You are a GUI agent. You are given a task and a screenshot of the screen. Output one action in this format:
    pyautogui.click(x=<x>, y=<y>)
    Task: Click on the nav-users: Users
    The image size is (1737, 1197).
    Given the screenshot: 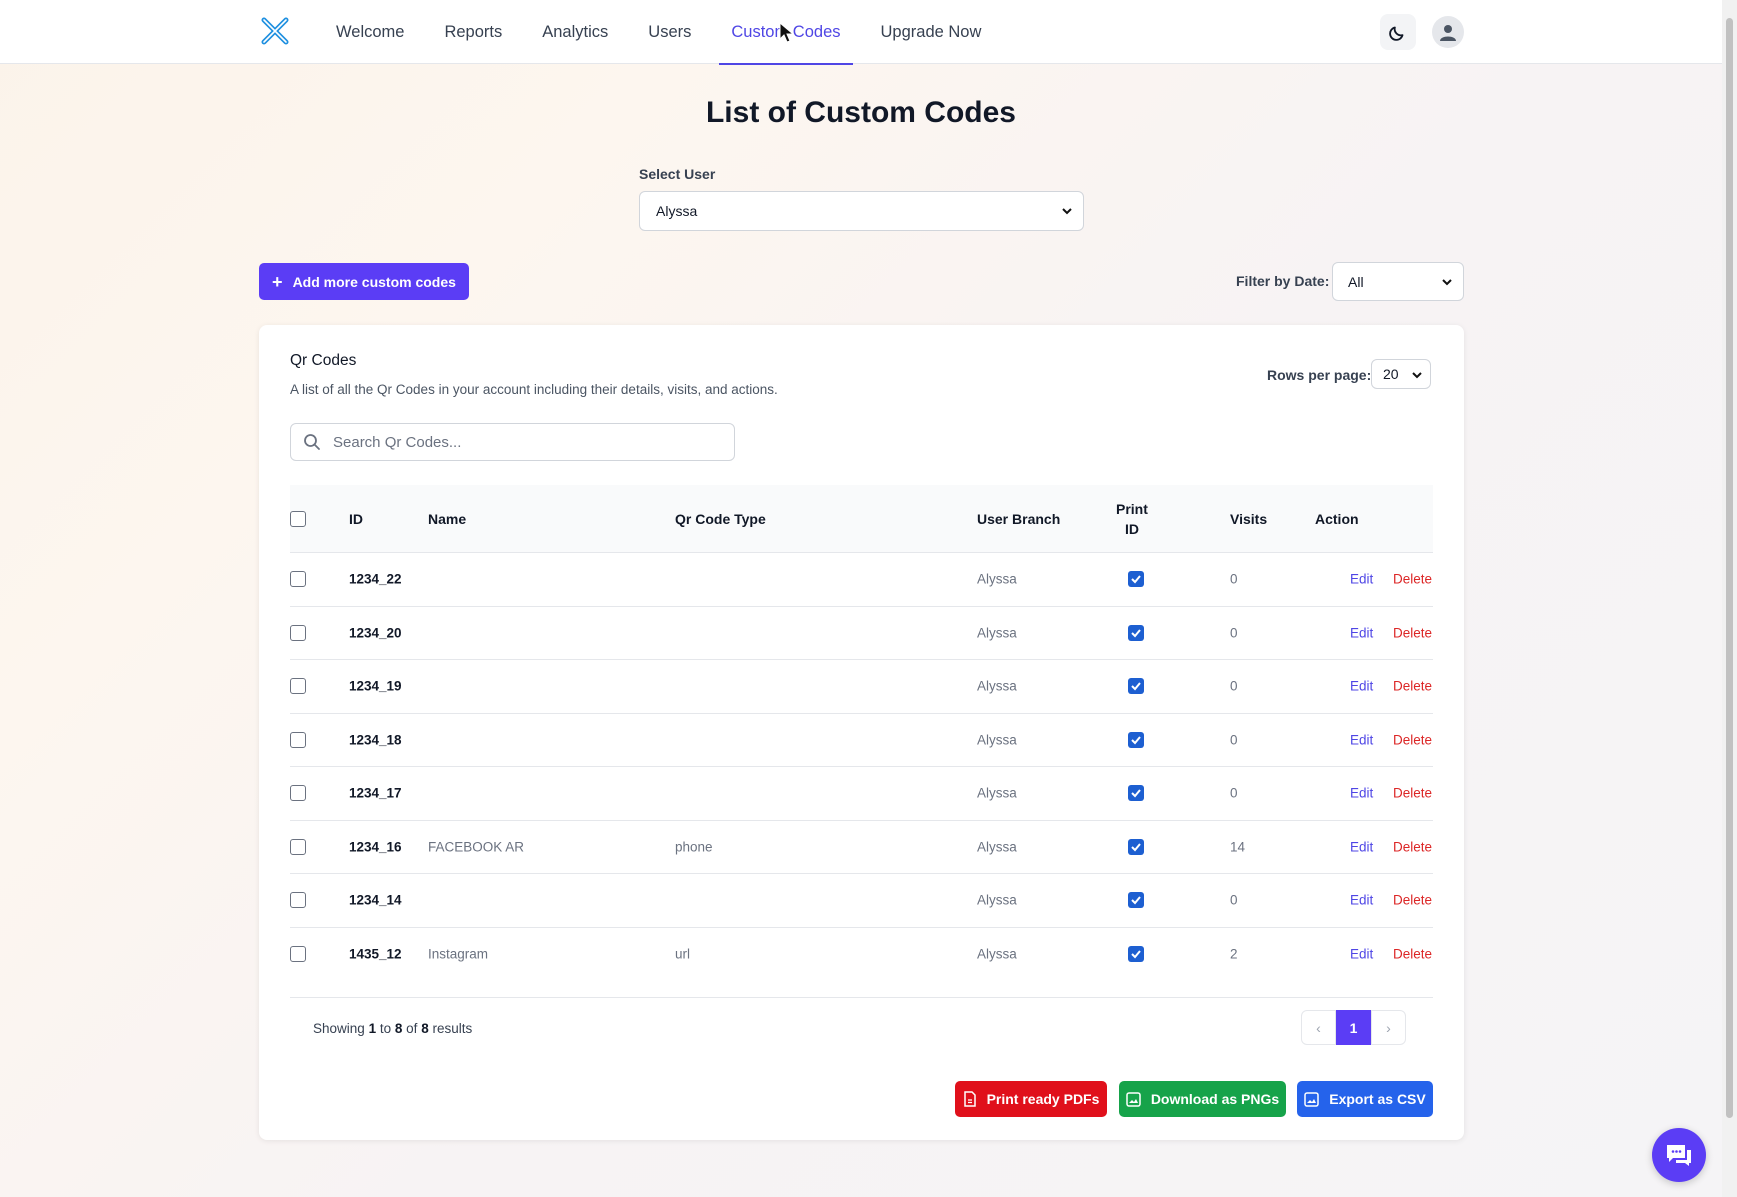 What is the action you would take?
    pyautogui.click(x=669, y=32)
    